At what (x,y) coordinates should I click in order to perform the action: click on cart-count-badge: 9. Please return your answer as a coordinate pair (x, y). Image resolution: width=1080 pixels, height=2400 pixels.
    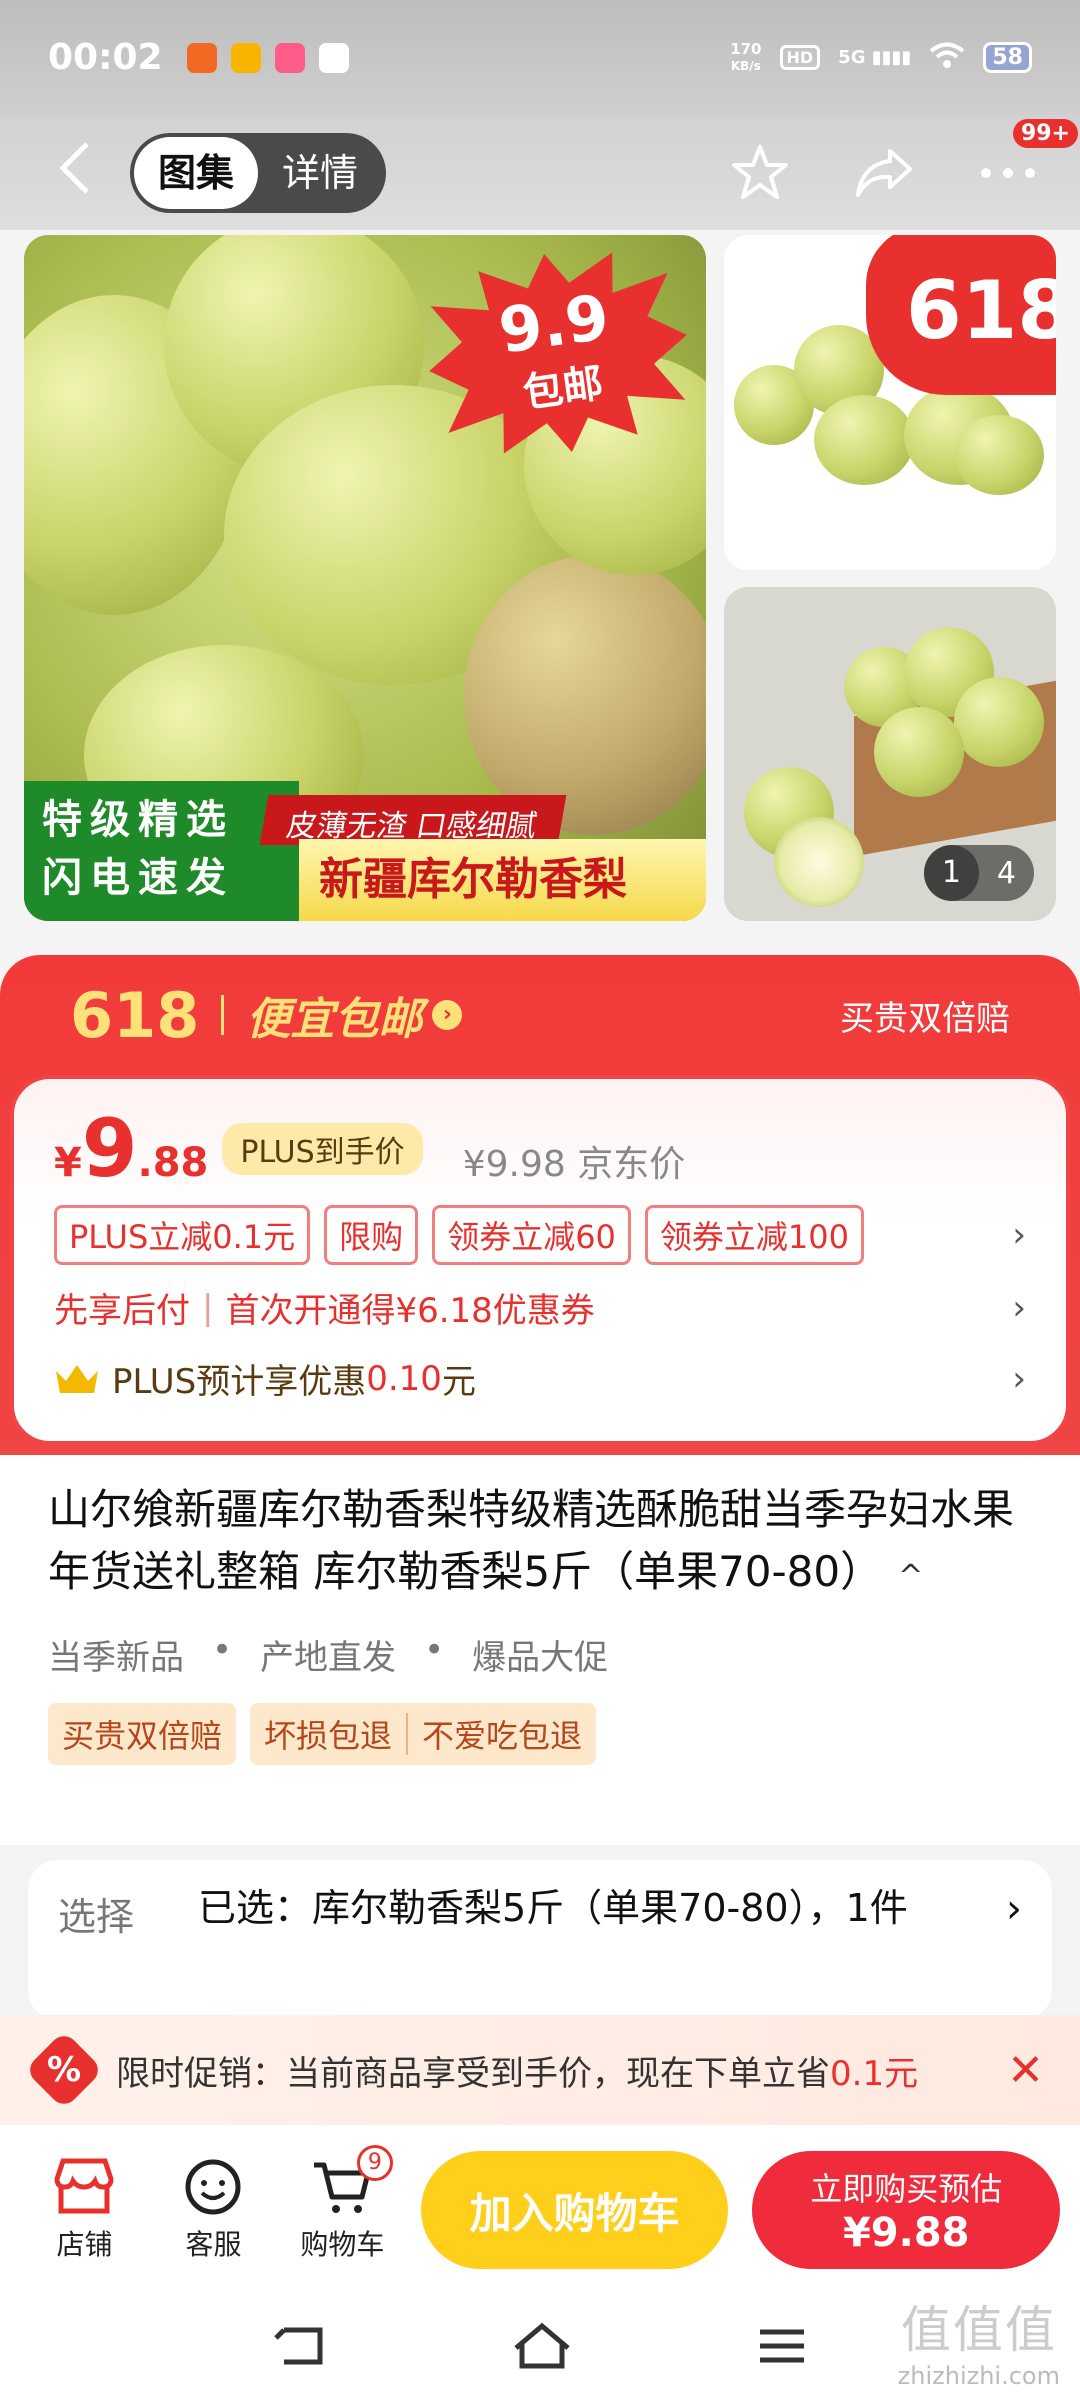
    Looking at the image, I should click on (374, 2163).